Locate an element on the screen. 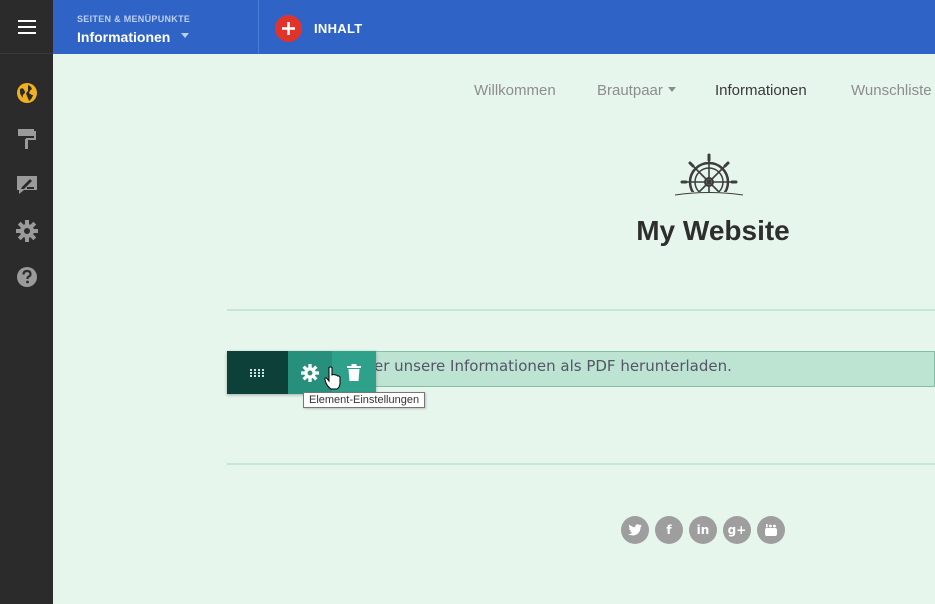 The height and width of the screenshot is (604, 935). editor-sidebar is located at coordinates (26, 302).